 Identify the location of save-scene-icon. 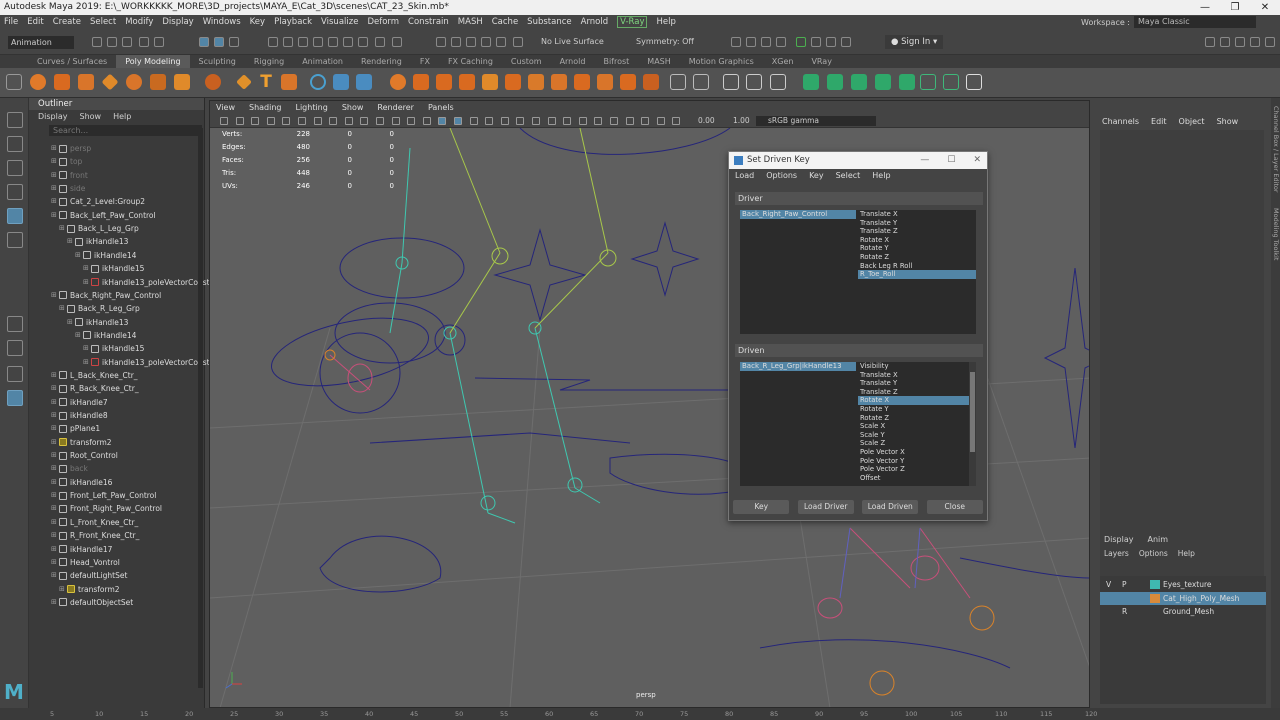
(127, 42).